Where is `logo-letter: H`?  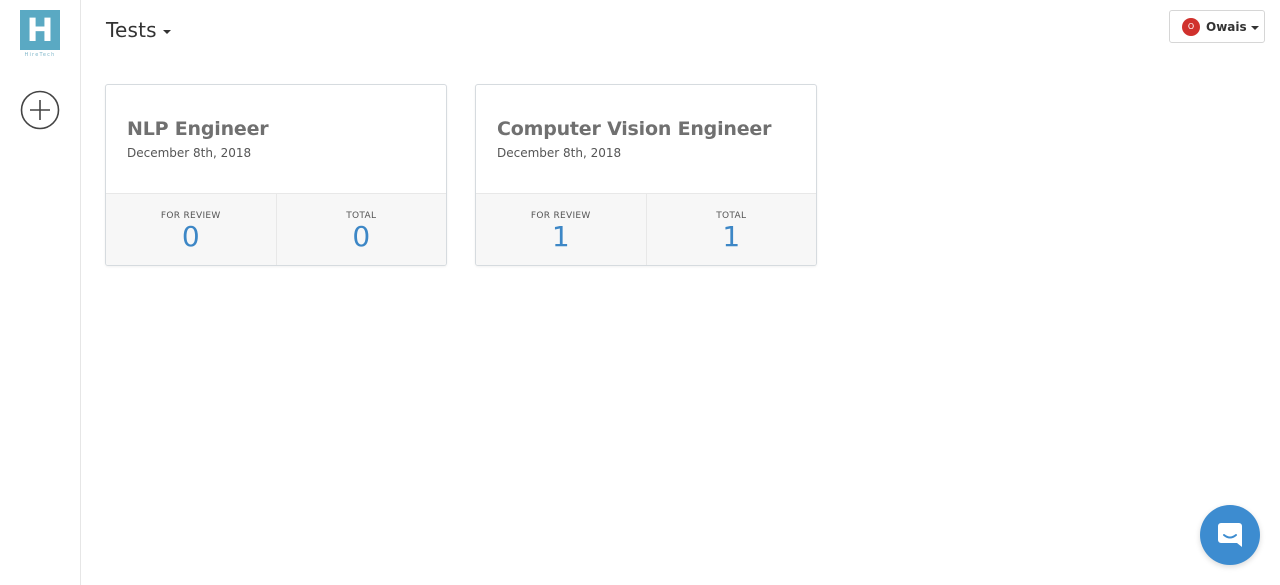 logo-letter: H is located at coordinates (40, 30).